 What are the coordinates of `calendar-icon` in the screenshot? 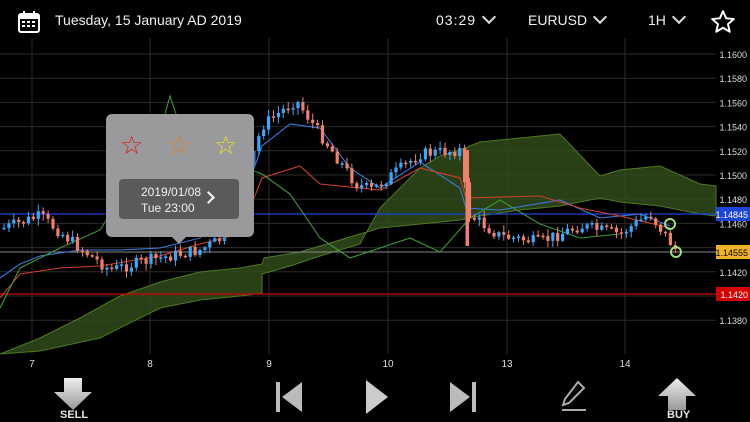 It's located at (29, 22).